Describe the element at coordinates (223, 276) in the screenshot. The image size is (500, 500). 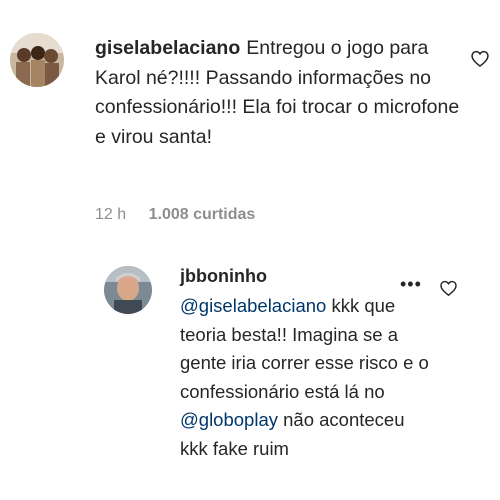
I see `reply-username: jbboninho` at that location.